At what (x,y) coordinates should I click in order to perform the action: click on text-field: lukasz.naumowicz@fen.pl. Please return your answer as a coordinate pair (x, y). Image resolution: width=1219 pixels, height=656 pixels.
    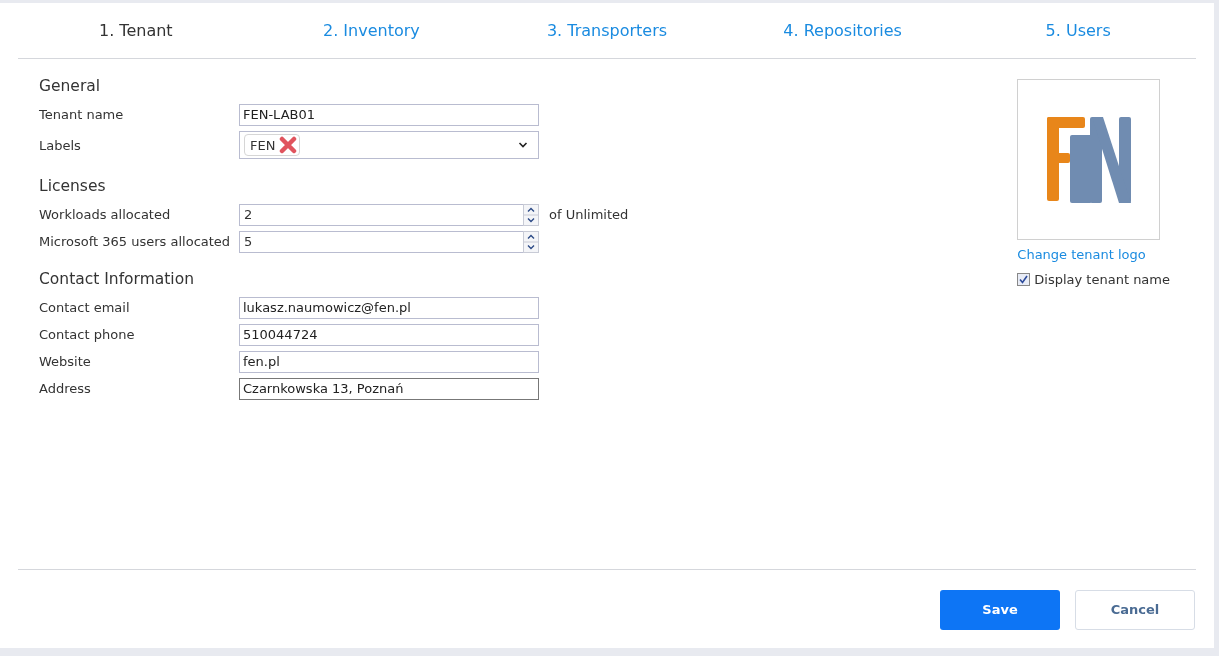
    Looking at the image, I should click on (389, 307).